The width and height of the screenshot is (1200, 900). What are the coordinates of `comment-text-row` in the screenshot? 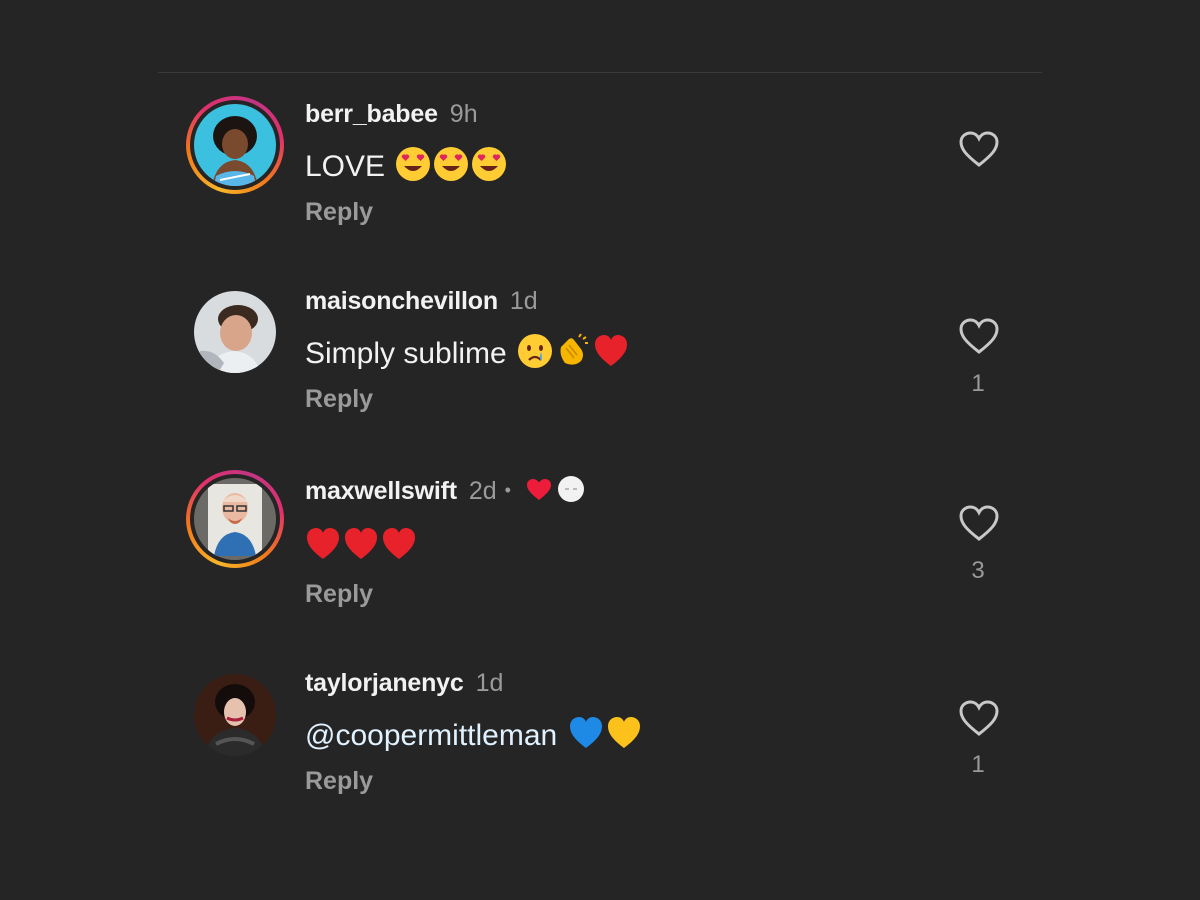 It's located at (361, 545).